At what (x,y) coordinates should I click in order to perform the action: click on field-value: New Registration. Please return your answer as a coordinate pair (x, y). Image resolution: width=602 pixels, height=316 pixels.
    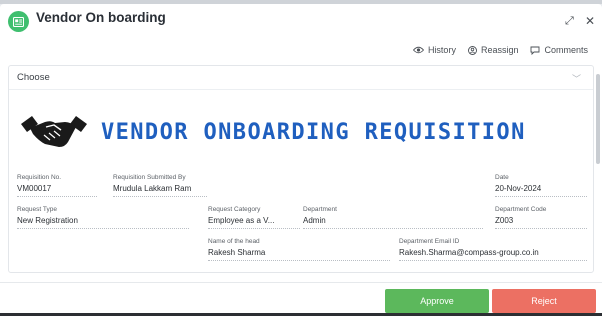
    Looking at the image, I should click on (103, 222).